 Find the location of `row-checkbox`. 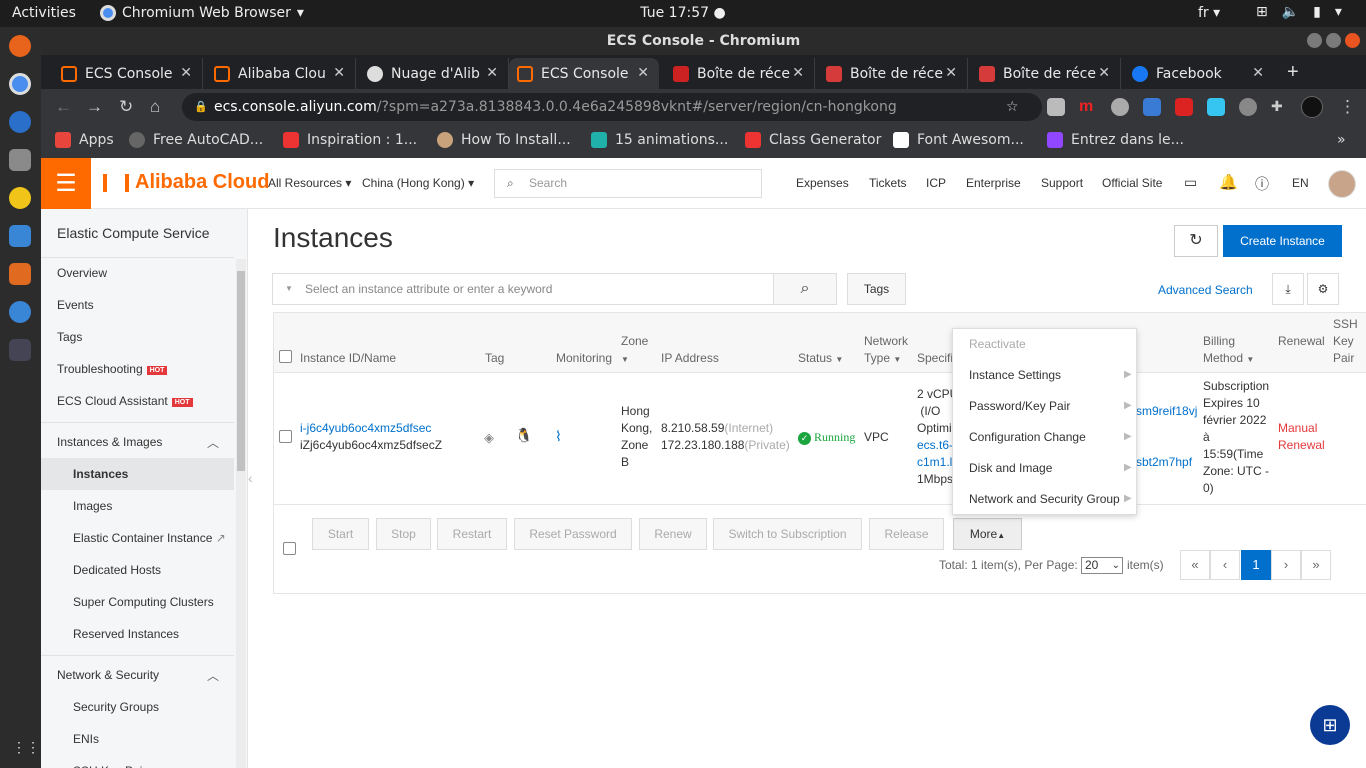

row-checkbox is located at coordinates (285, 436).